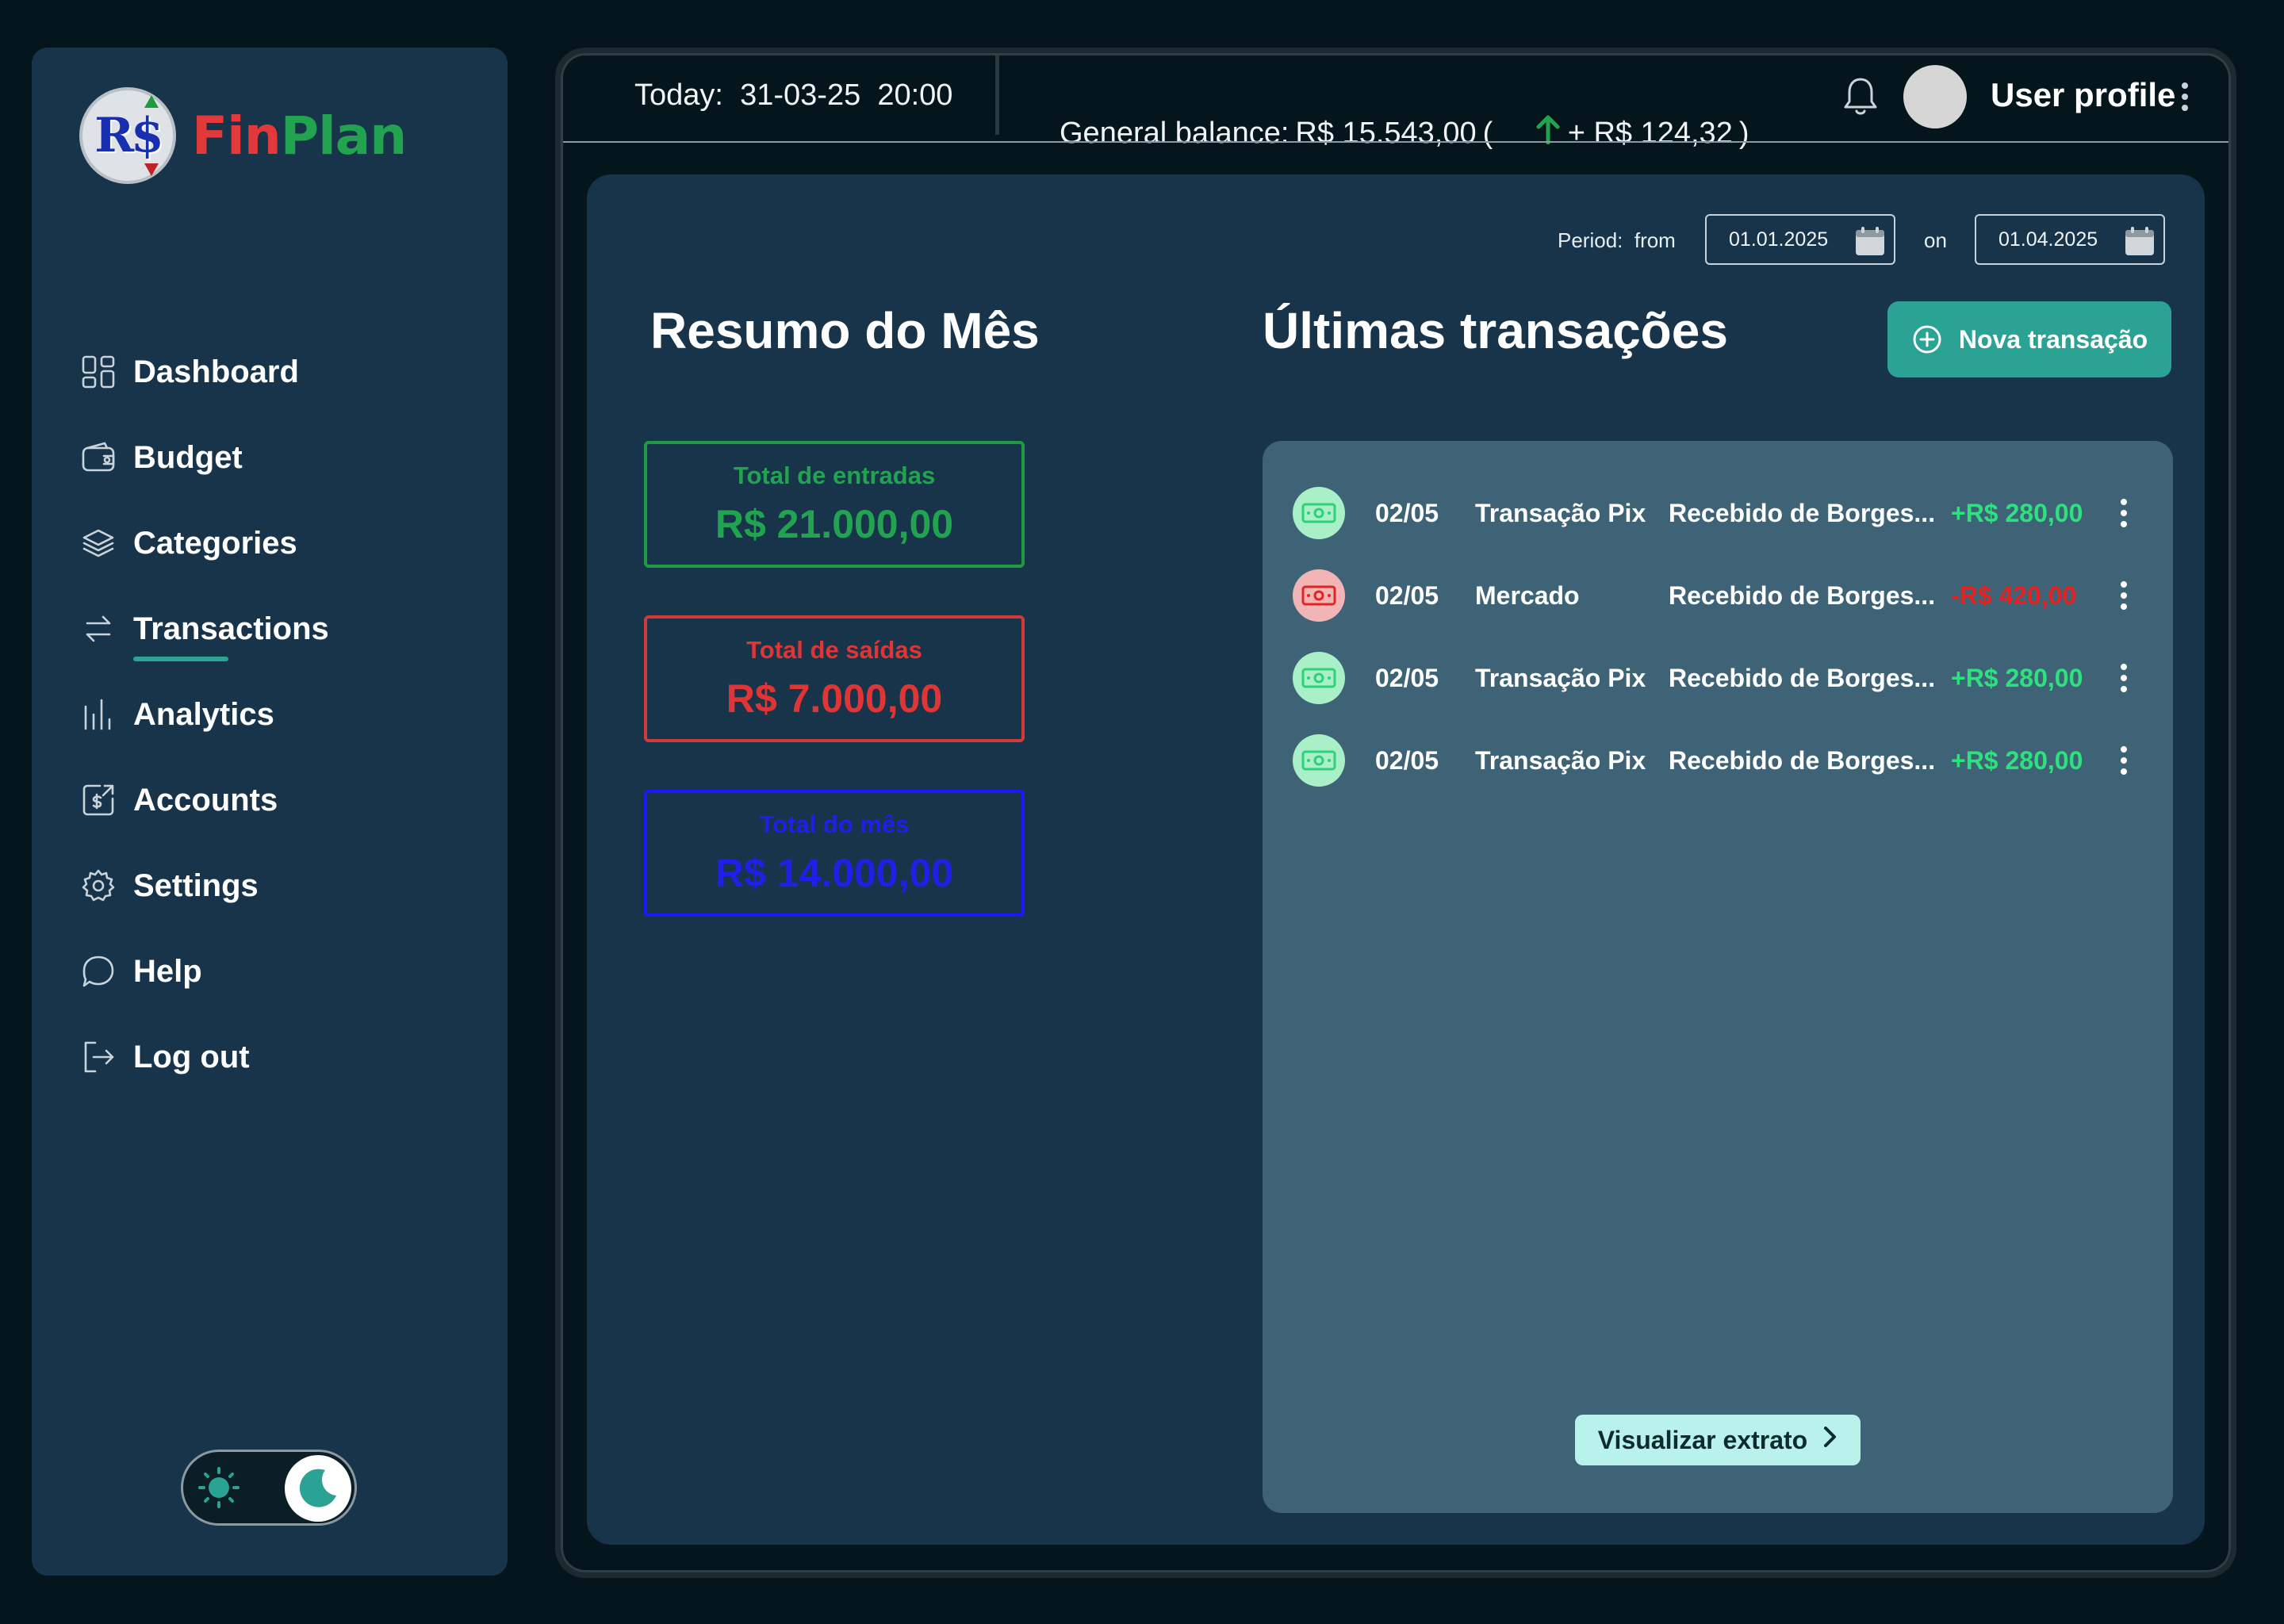 Image resolution: width=2284 pixels, height=1624 pixels. What do you see at coordinates (151, 169) in the screenshot?
I see `arrow-down-icon` at bounding box center [151, 169].